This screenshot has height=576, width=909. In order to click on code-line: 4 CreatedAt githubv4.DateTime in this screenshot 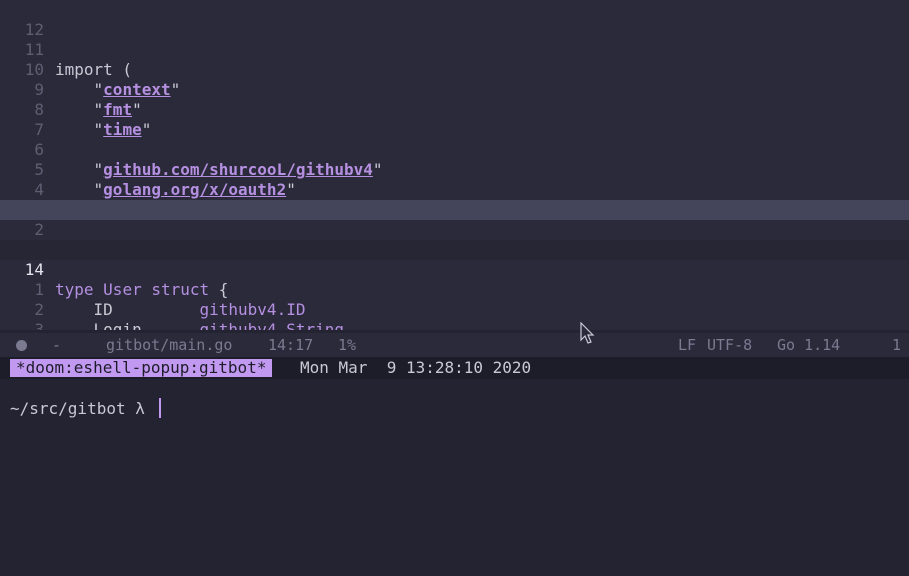, I will do `click(454, 325)`.